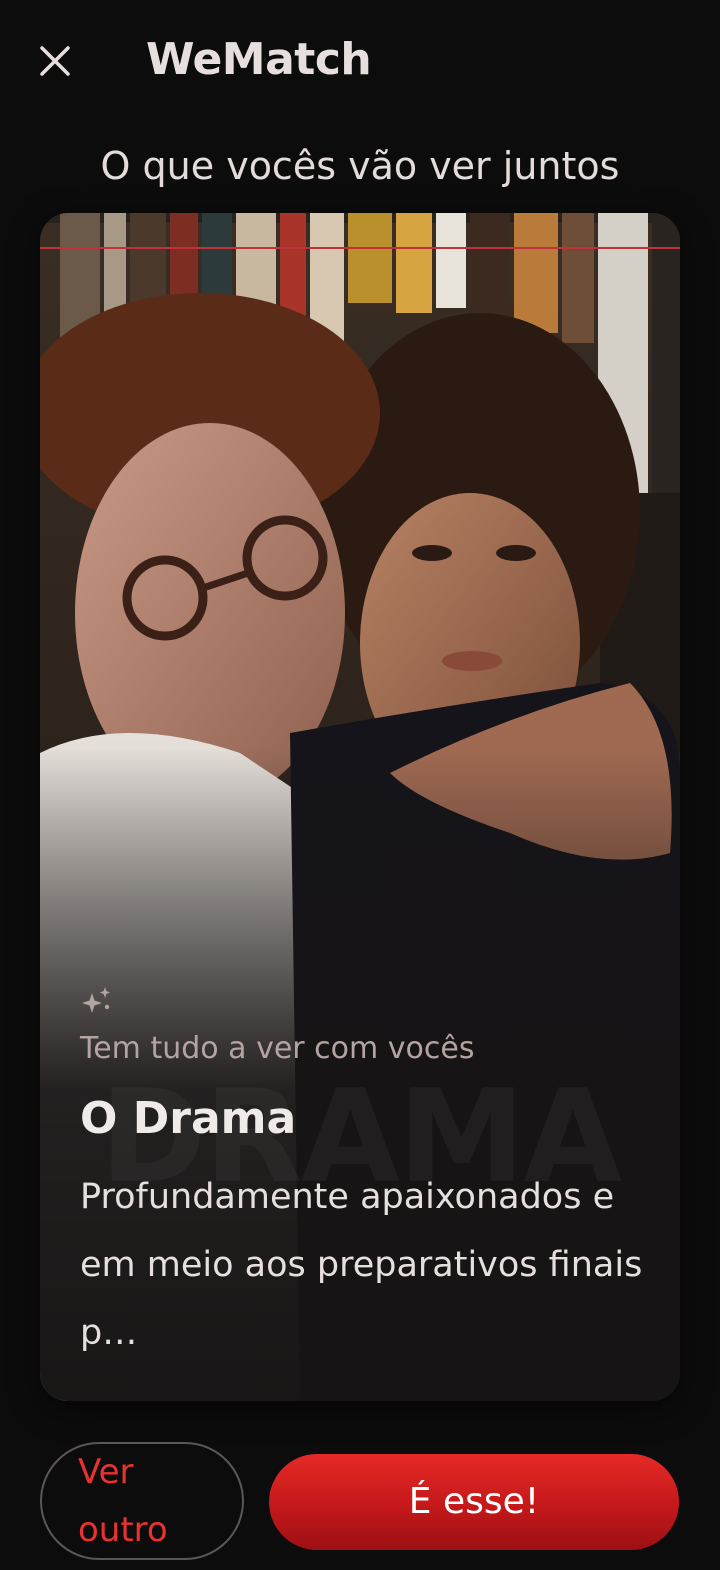  Describe the element at coordinates (123, 1501) in the screenshot. I see `see-another-label: Ver outro` at that location.